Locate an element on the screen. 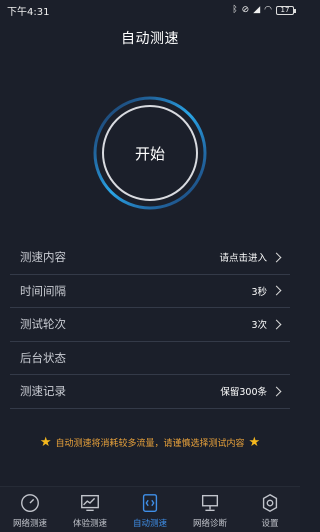 This screenshot has height=532, width=320. wifi-icon: ◠ is located at coordinates (268, 10).